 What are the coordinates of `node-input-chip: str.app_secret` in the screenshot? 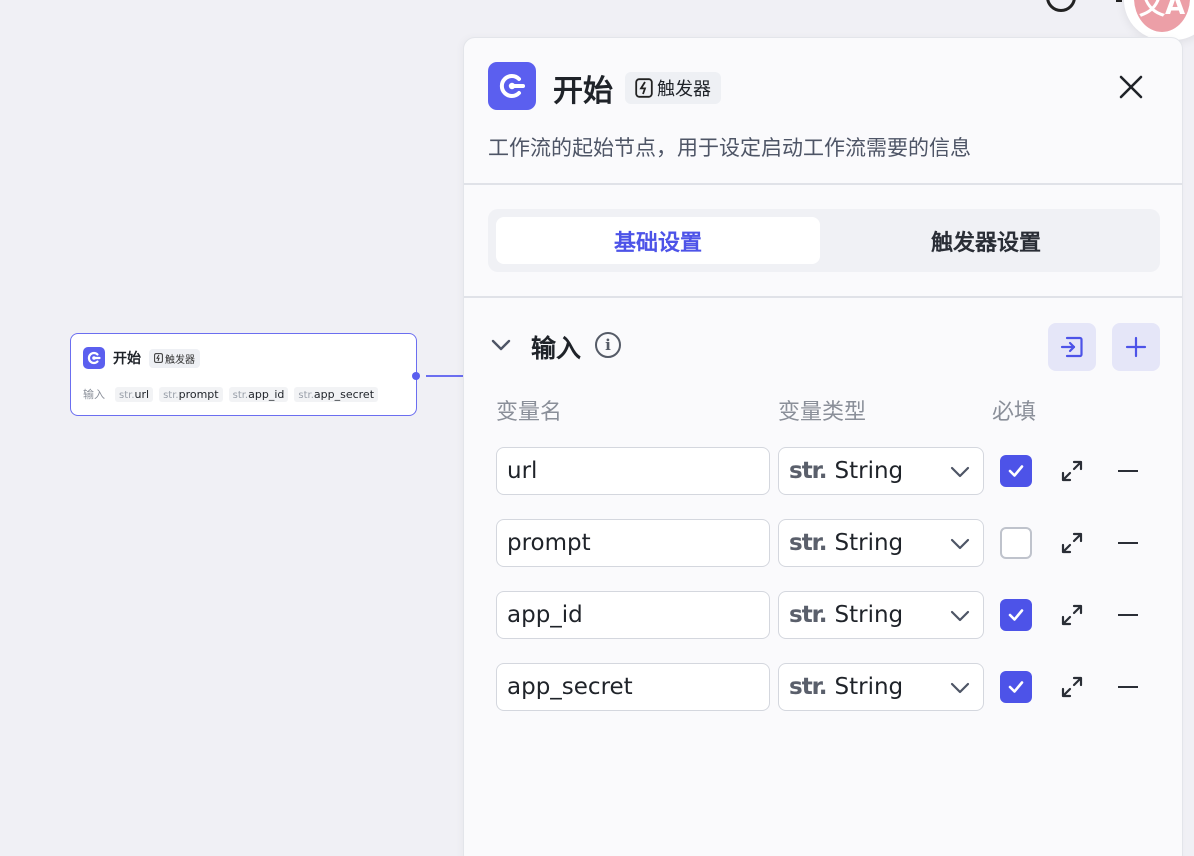 It's located at (336, 394).